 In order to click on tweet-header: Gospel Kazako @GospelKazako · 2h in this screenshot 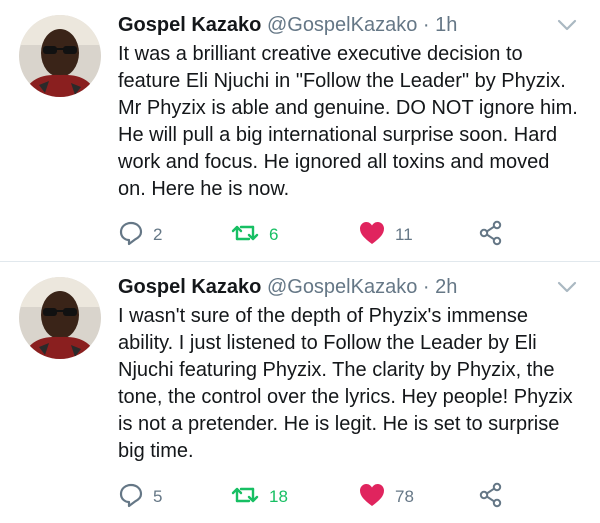, I will do `click(287, 287)`.